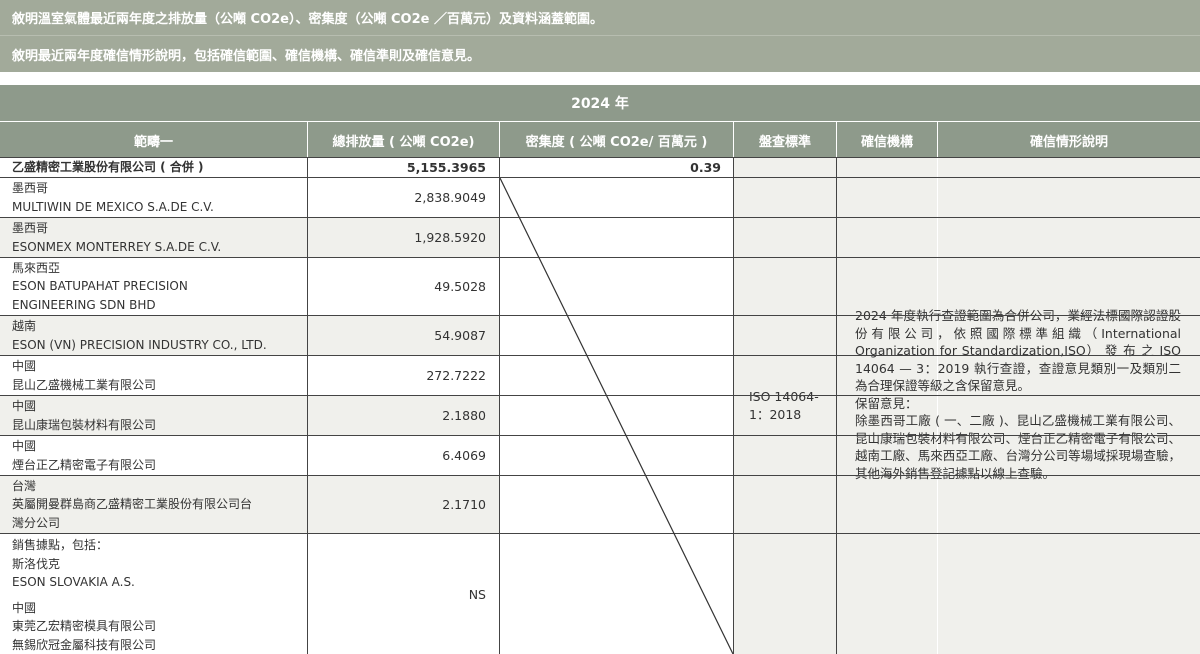 The image size is (1200, 654). I want to click on scope-cell: 中國 昆山康瑞包裝材料有限公司, so click(153, 415).